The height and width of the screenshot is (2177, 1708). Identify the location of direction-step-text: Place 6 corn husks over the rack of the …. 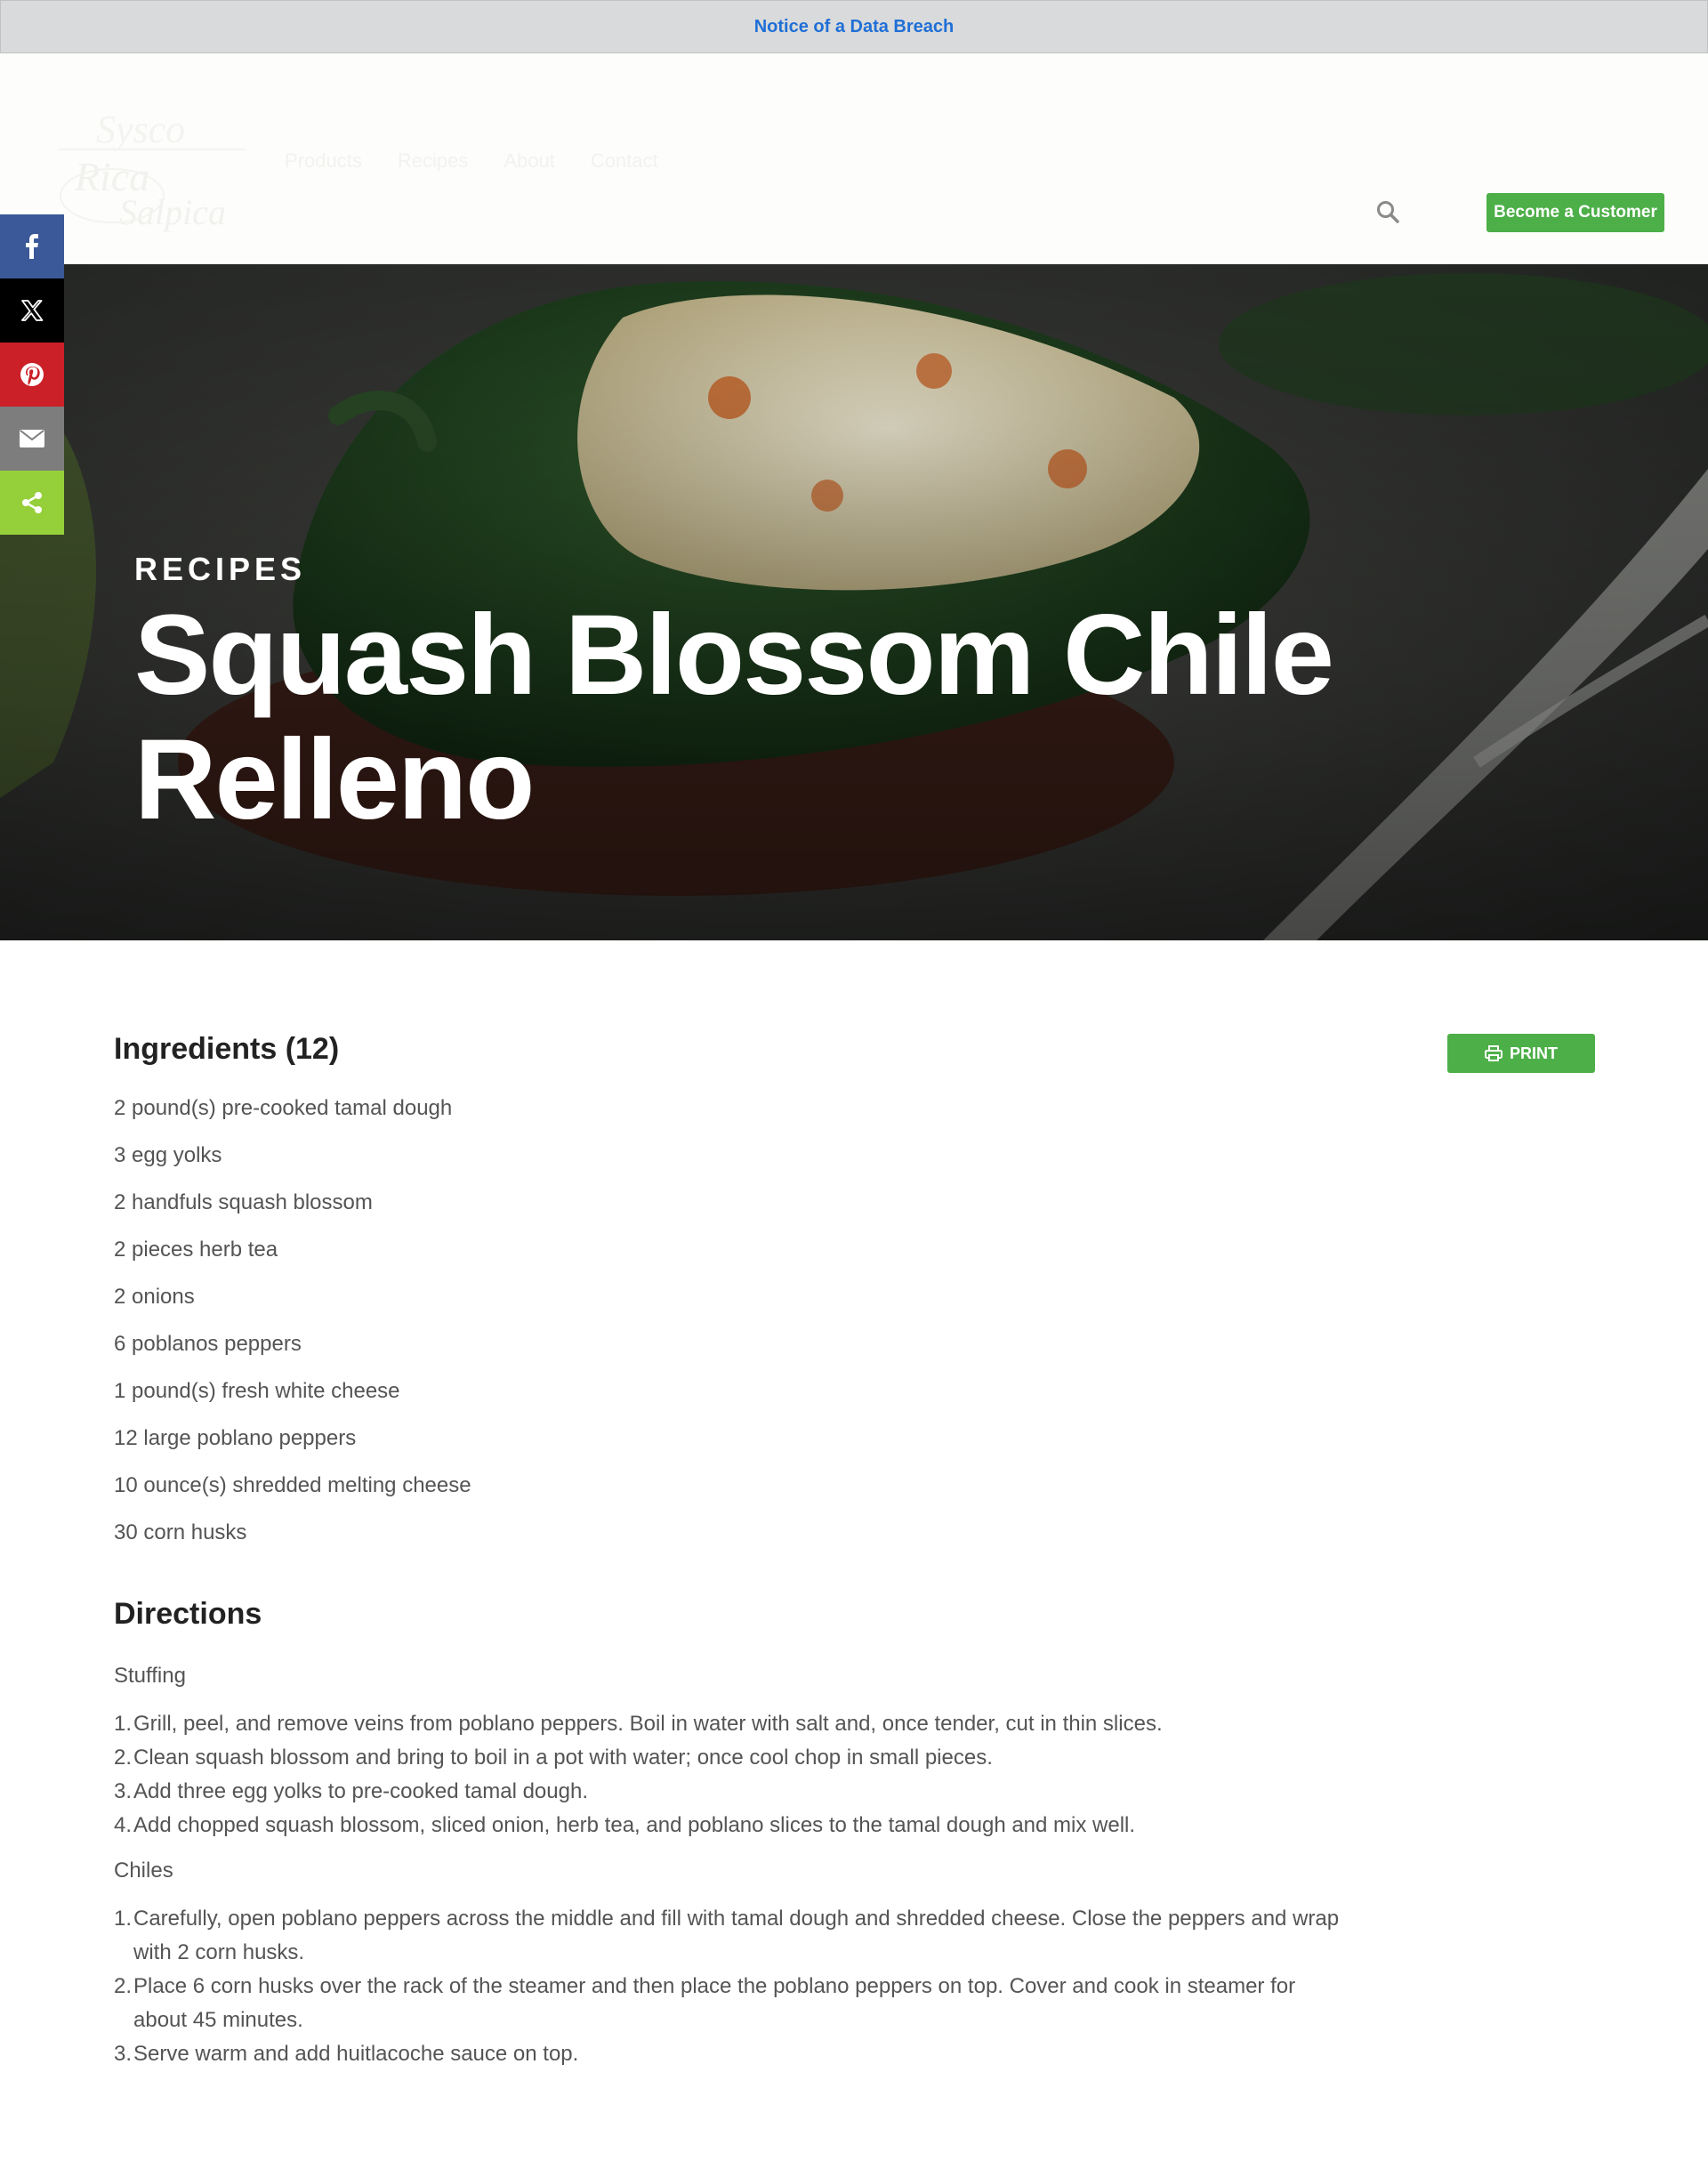
(714, 2003).